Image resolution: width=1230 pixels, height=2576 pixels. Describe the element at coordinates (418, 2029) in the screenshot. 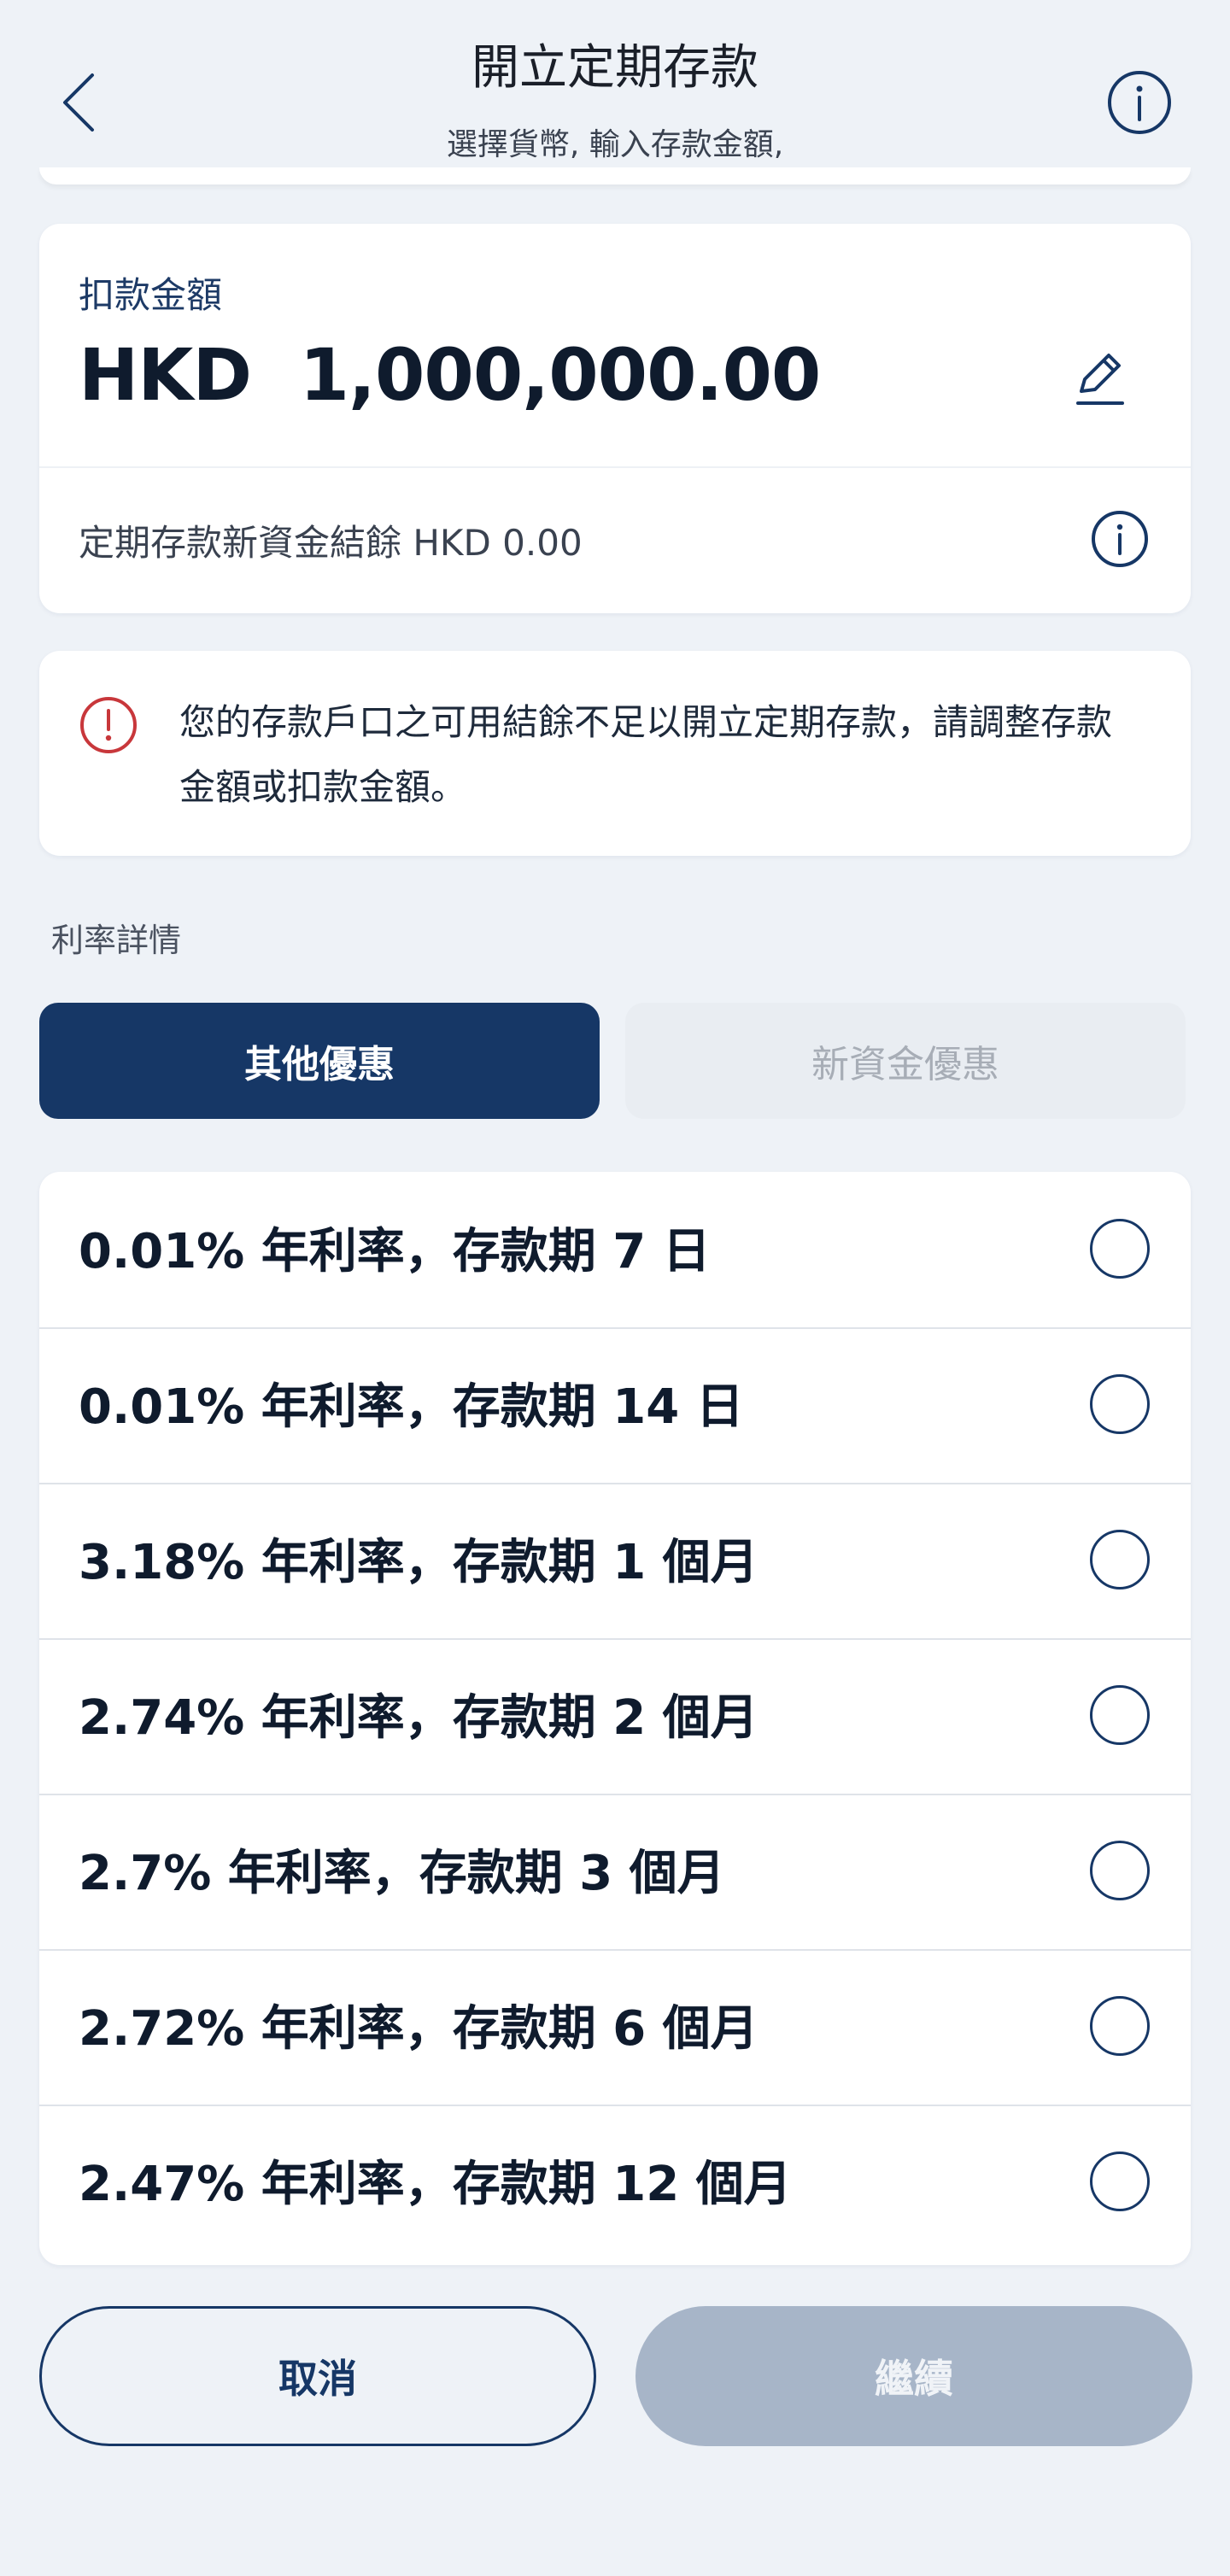

I see `rate-option-label: 2.72% 年利率，存款期 6 個月` at that location.